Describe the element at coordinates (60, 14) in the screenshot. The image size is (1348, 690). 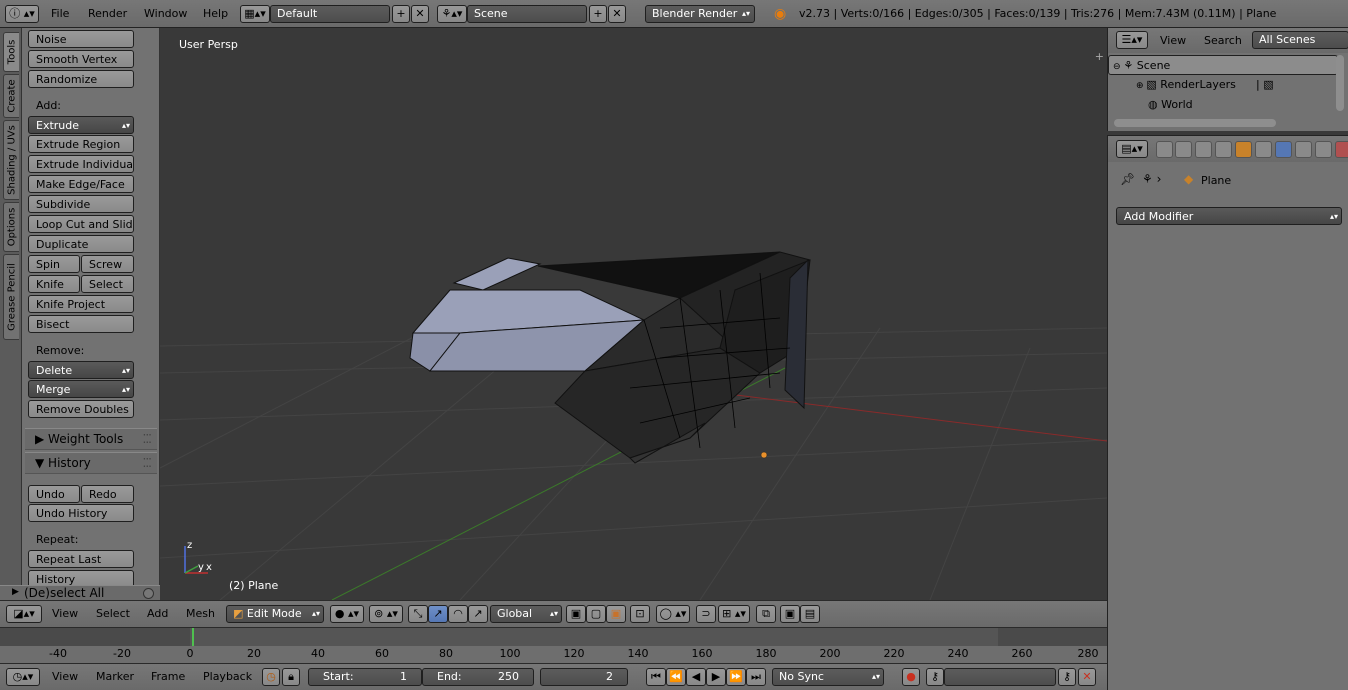
I see `menu-file: File` at that location.